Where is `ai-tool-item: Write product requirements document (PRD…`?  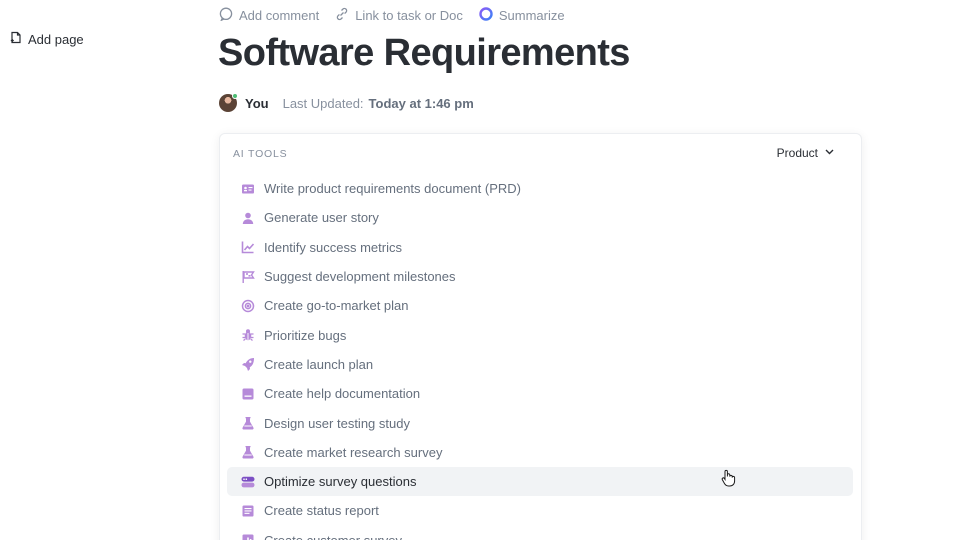 ai-tool-item: Write product requirements document (PRD… is located at coordinates (540, 188).